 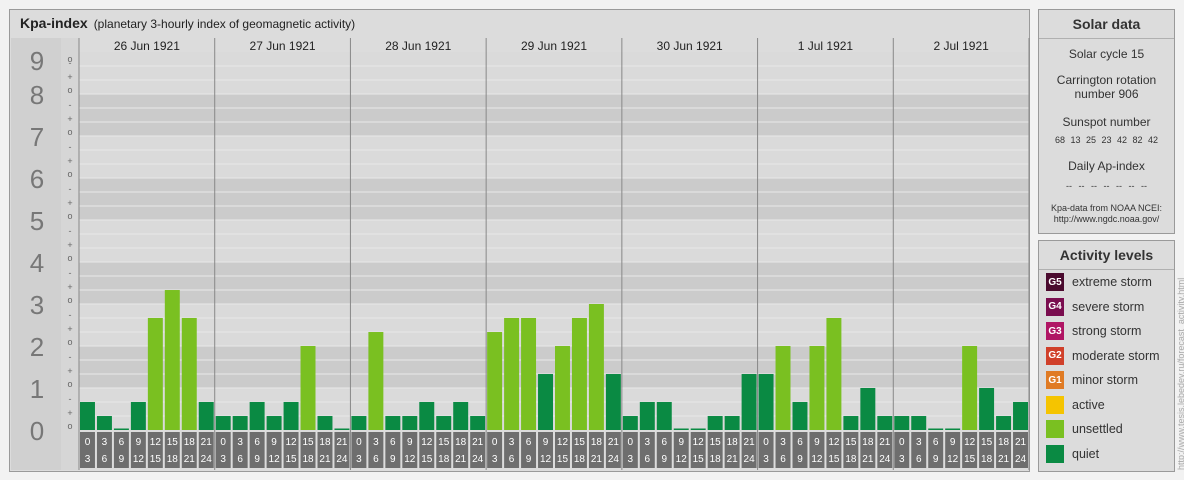 What do you see at coordinates (1088, 404) in the screenshot?
I see `activity-level-label: active` at bounding box center [1088, 404].